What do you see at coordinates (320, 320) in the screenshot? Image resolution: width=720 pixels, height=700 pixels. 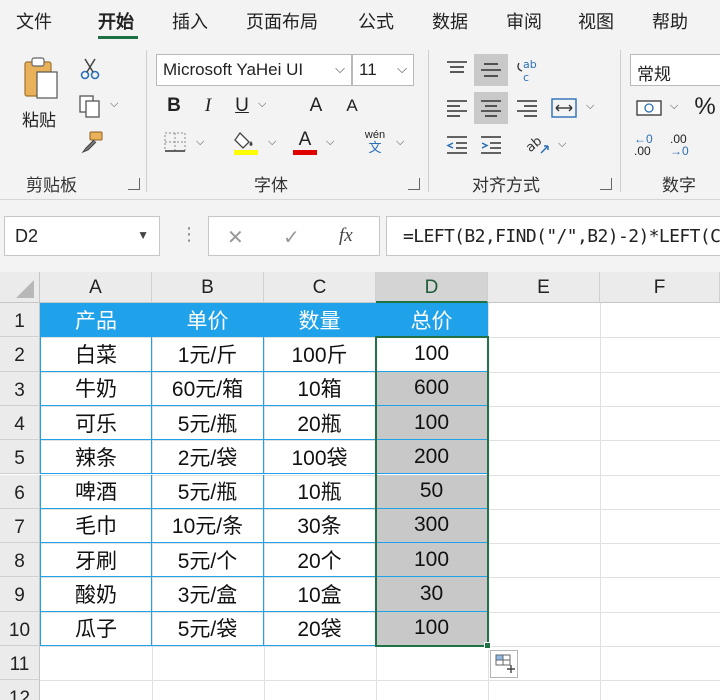 I see `cell-c1: 数量` at bounding box center [320, 320].